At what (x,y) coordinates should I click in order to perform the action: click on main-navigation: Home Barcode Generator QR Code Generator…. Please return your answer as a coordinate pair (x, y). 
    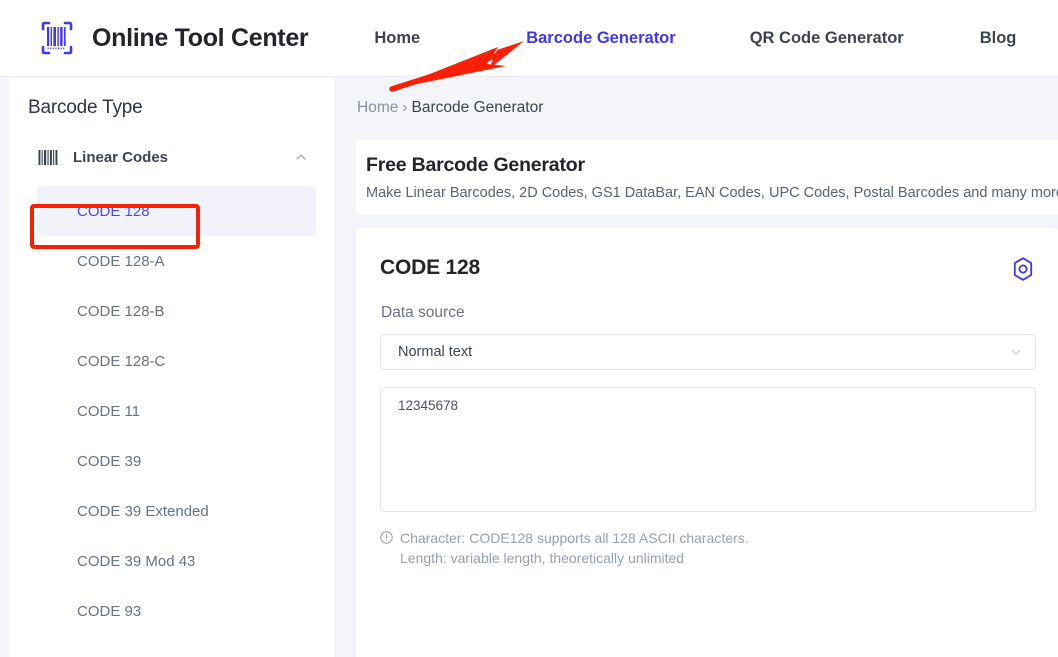
    Looking at the image, I should click on (695, 38).